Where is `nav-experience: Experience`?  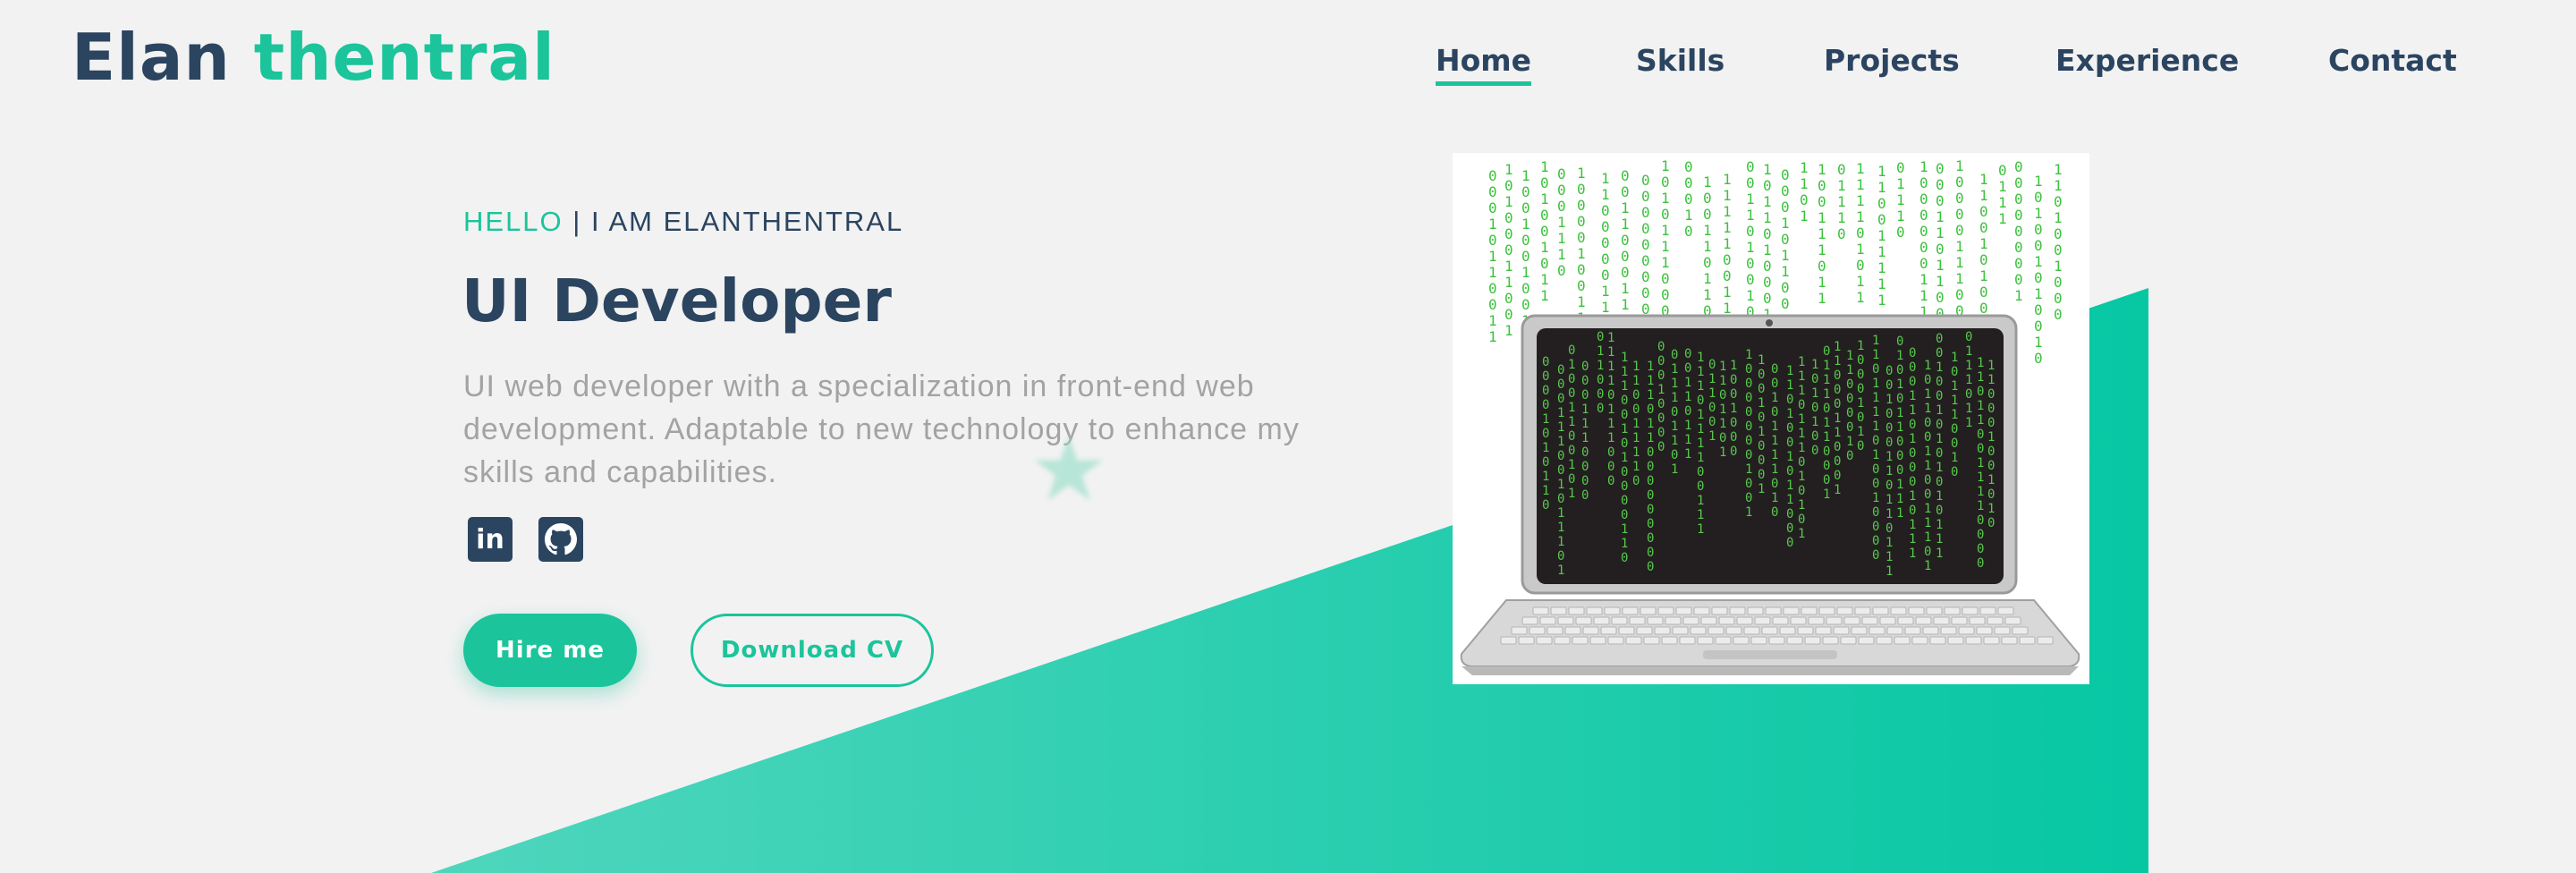 nav-experience: Experience is located at coordinates (2147, 60).